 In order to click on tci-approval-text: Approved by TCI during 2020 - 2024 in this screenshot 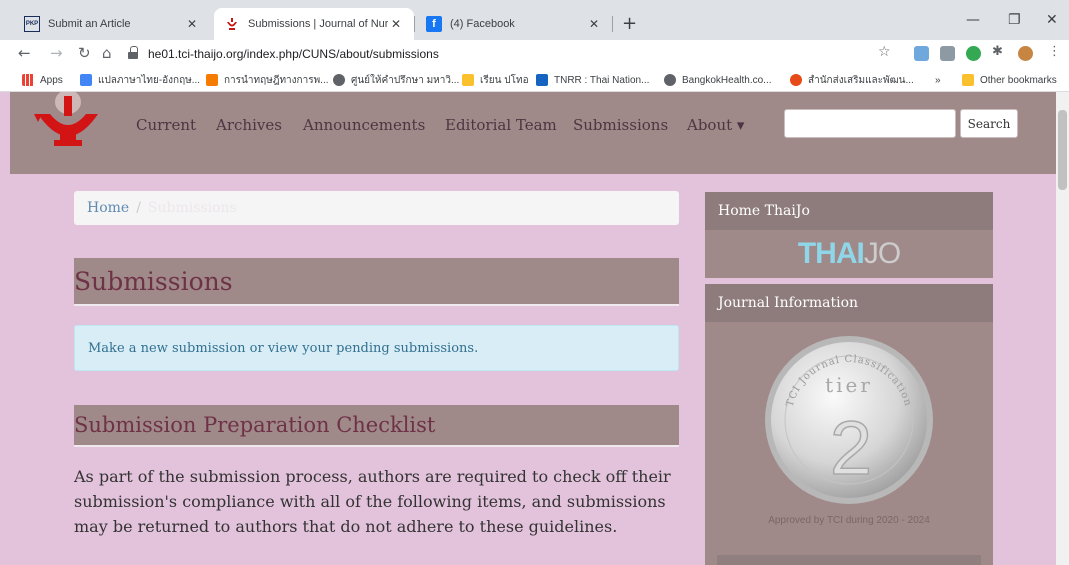, I will do `click(849, 520)`.